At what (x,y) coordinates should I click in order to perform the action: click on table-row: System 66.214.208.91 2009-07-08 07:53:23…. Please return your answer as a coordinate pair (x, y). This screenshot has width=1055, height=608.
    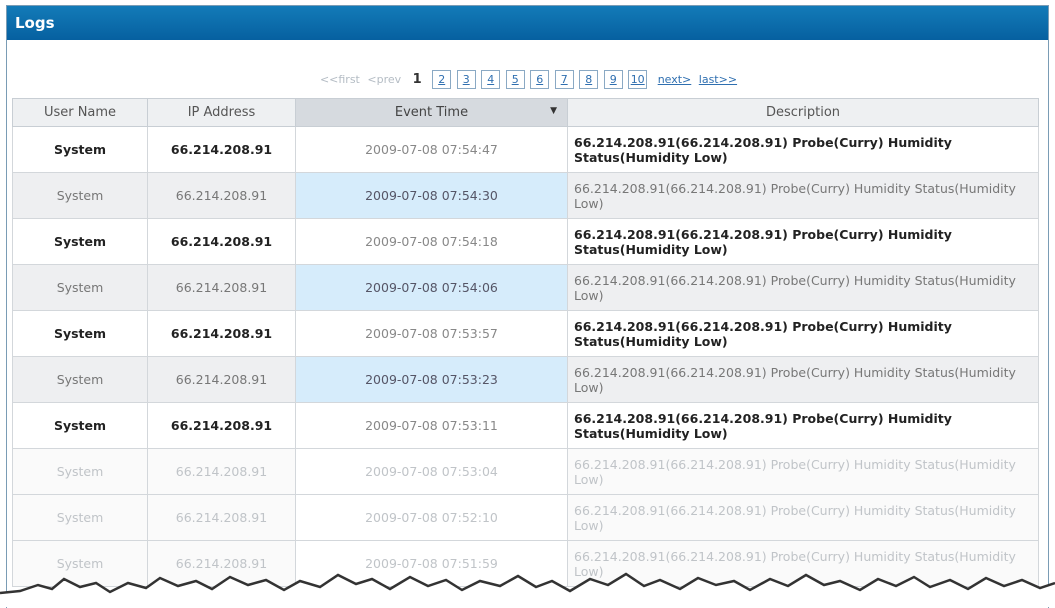
    Looking at the image, I should click on (525, 379).